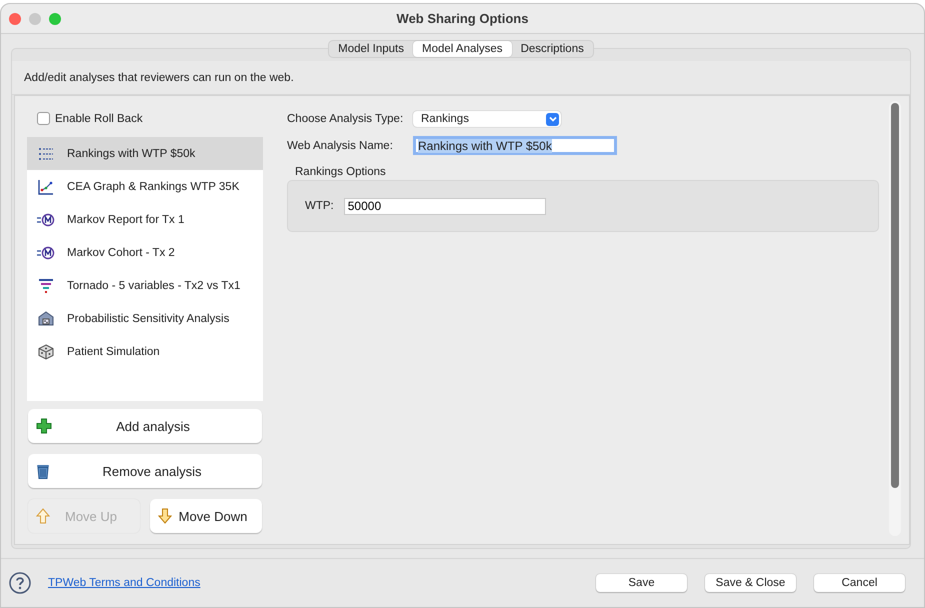 The height and width of the screenshot is (608, 925). I want to click on checkbox-label: Enable Roll Back, so click(99, 118).